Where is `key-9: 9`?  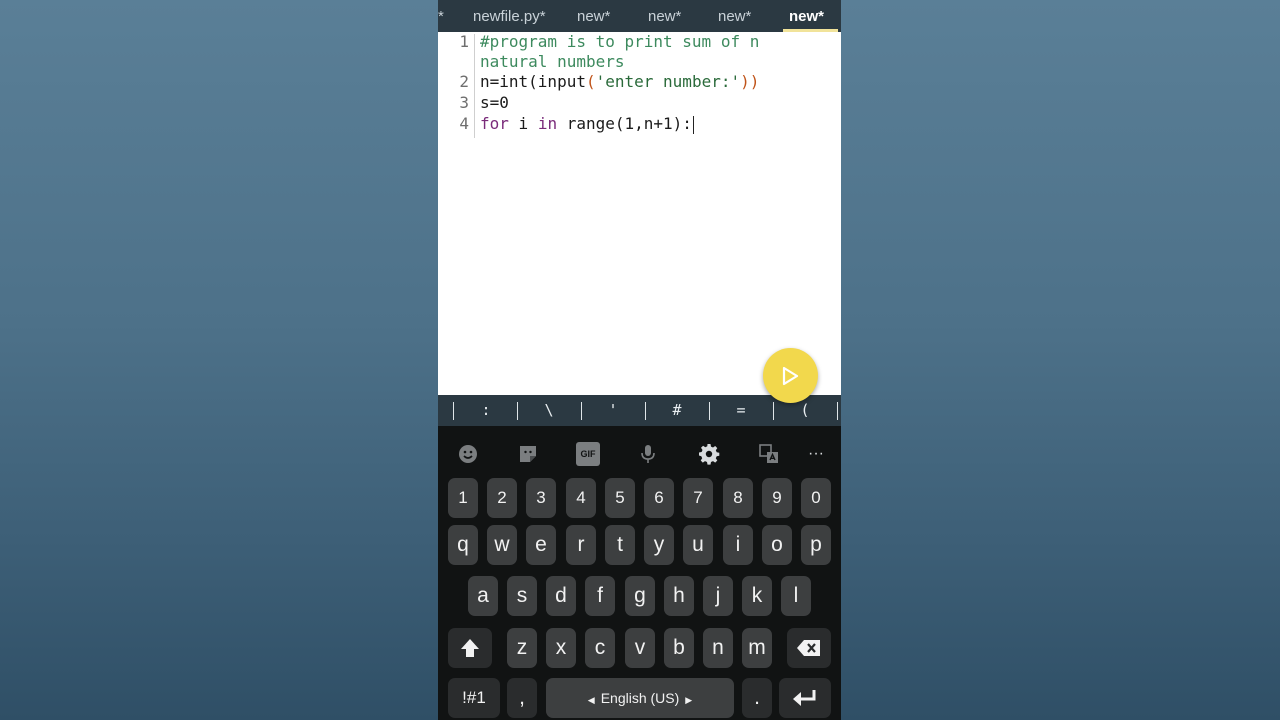 key-9: 9 is located at coordinates (777, 498).